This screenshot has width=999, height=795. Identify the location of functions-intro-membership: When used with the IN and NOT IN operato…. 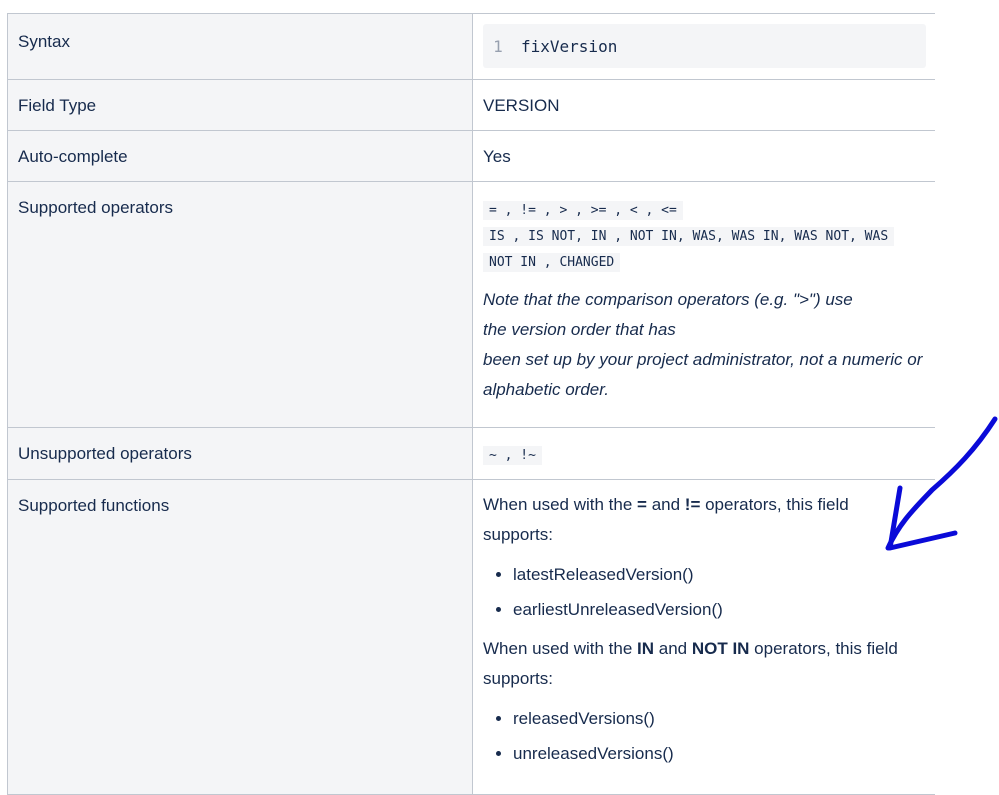
(704, 664).